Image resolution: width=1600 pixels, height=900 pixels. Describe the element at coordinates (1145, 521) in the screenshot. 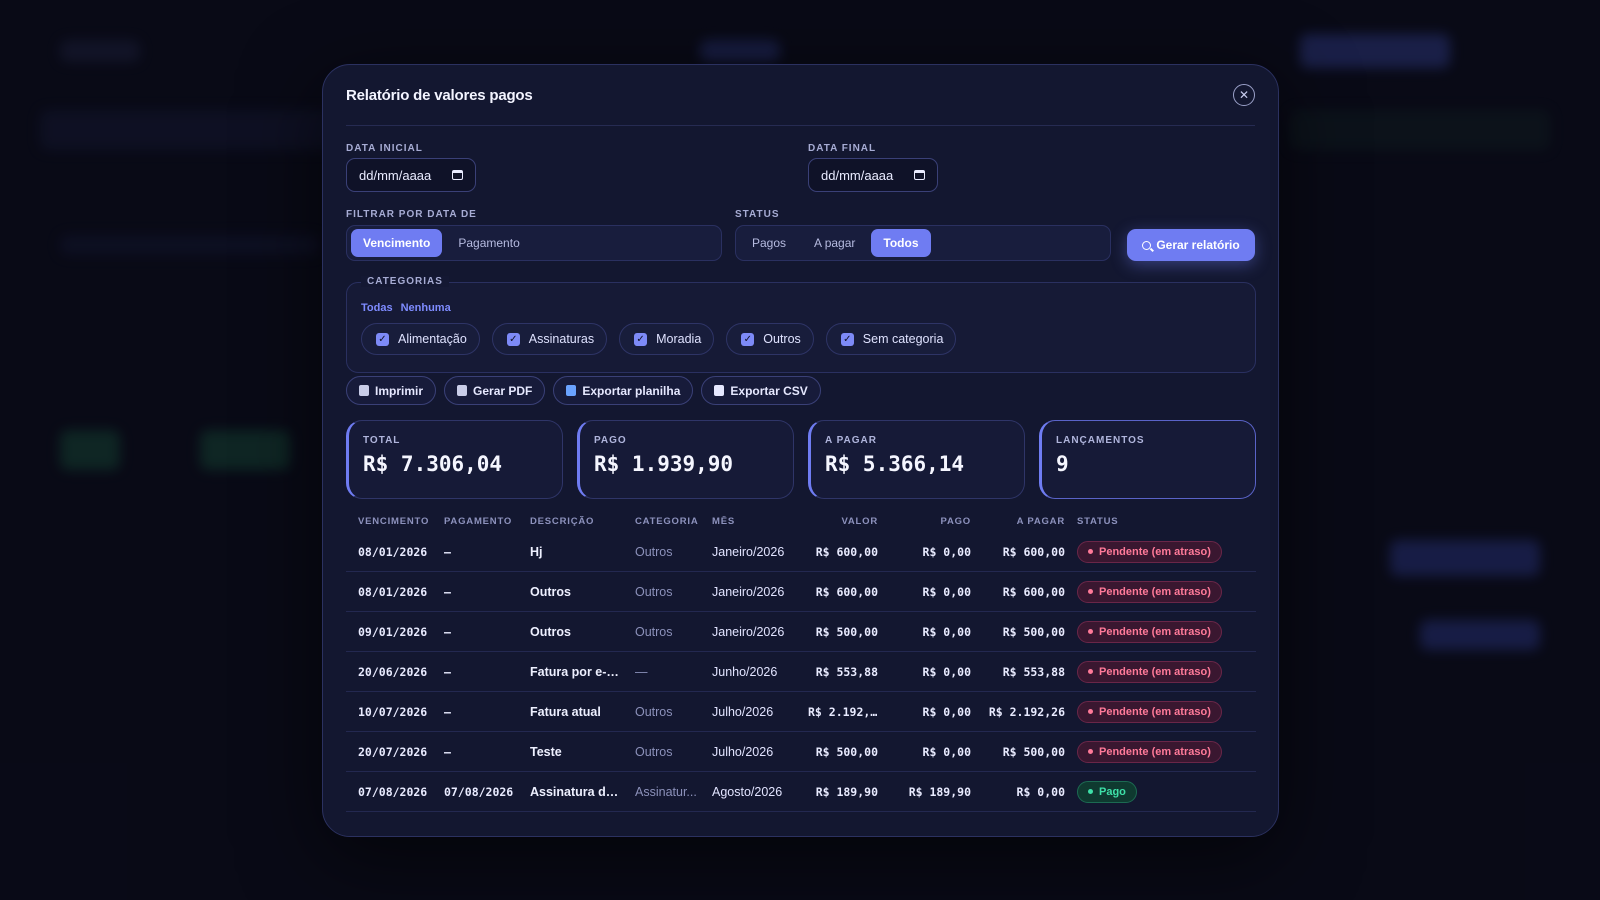

I see `column-header: STATUS` at that location.